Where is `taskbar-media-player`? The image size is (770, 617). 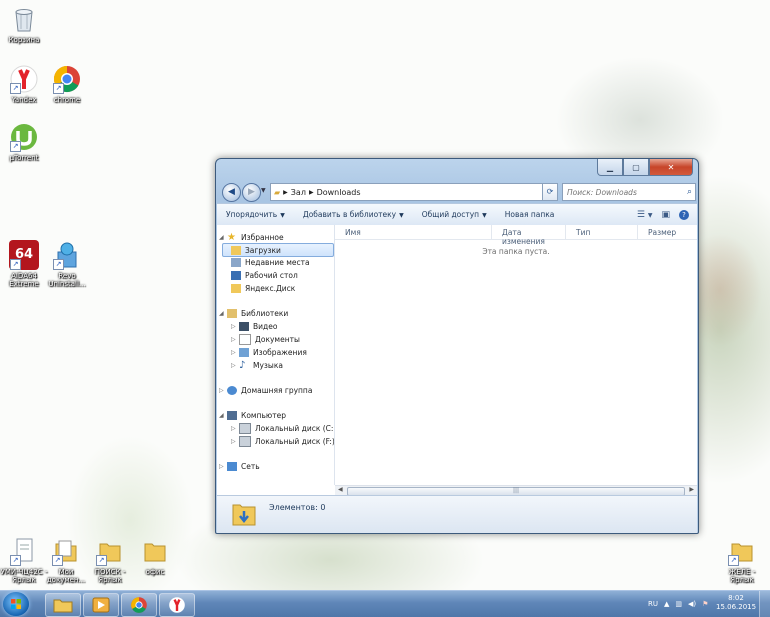 taskbar-media-player is located at coordinates (101, 605).